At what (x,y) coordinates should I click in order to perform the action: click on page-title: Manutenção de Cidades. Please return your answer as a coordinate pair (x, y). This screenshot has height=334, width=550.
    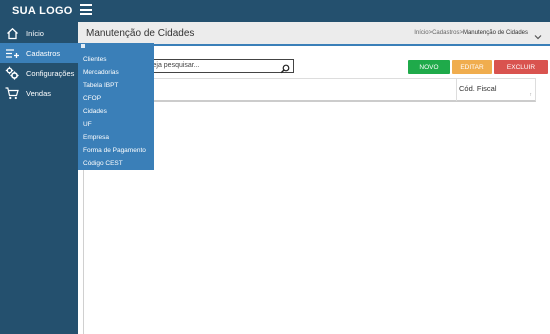
    Looking at the image, I should click on (140, 33).